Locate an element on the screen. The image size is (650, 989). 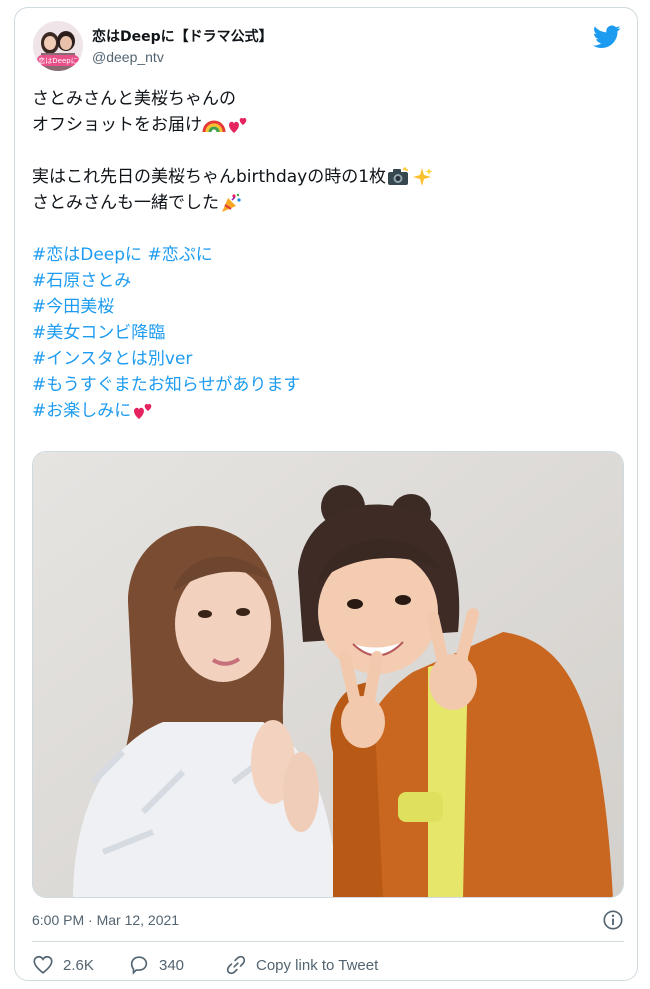
hashtag-line: #インスタとは別ver is located at coordinates (327, 359).